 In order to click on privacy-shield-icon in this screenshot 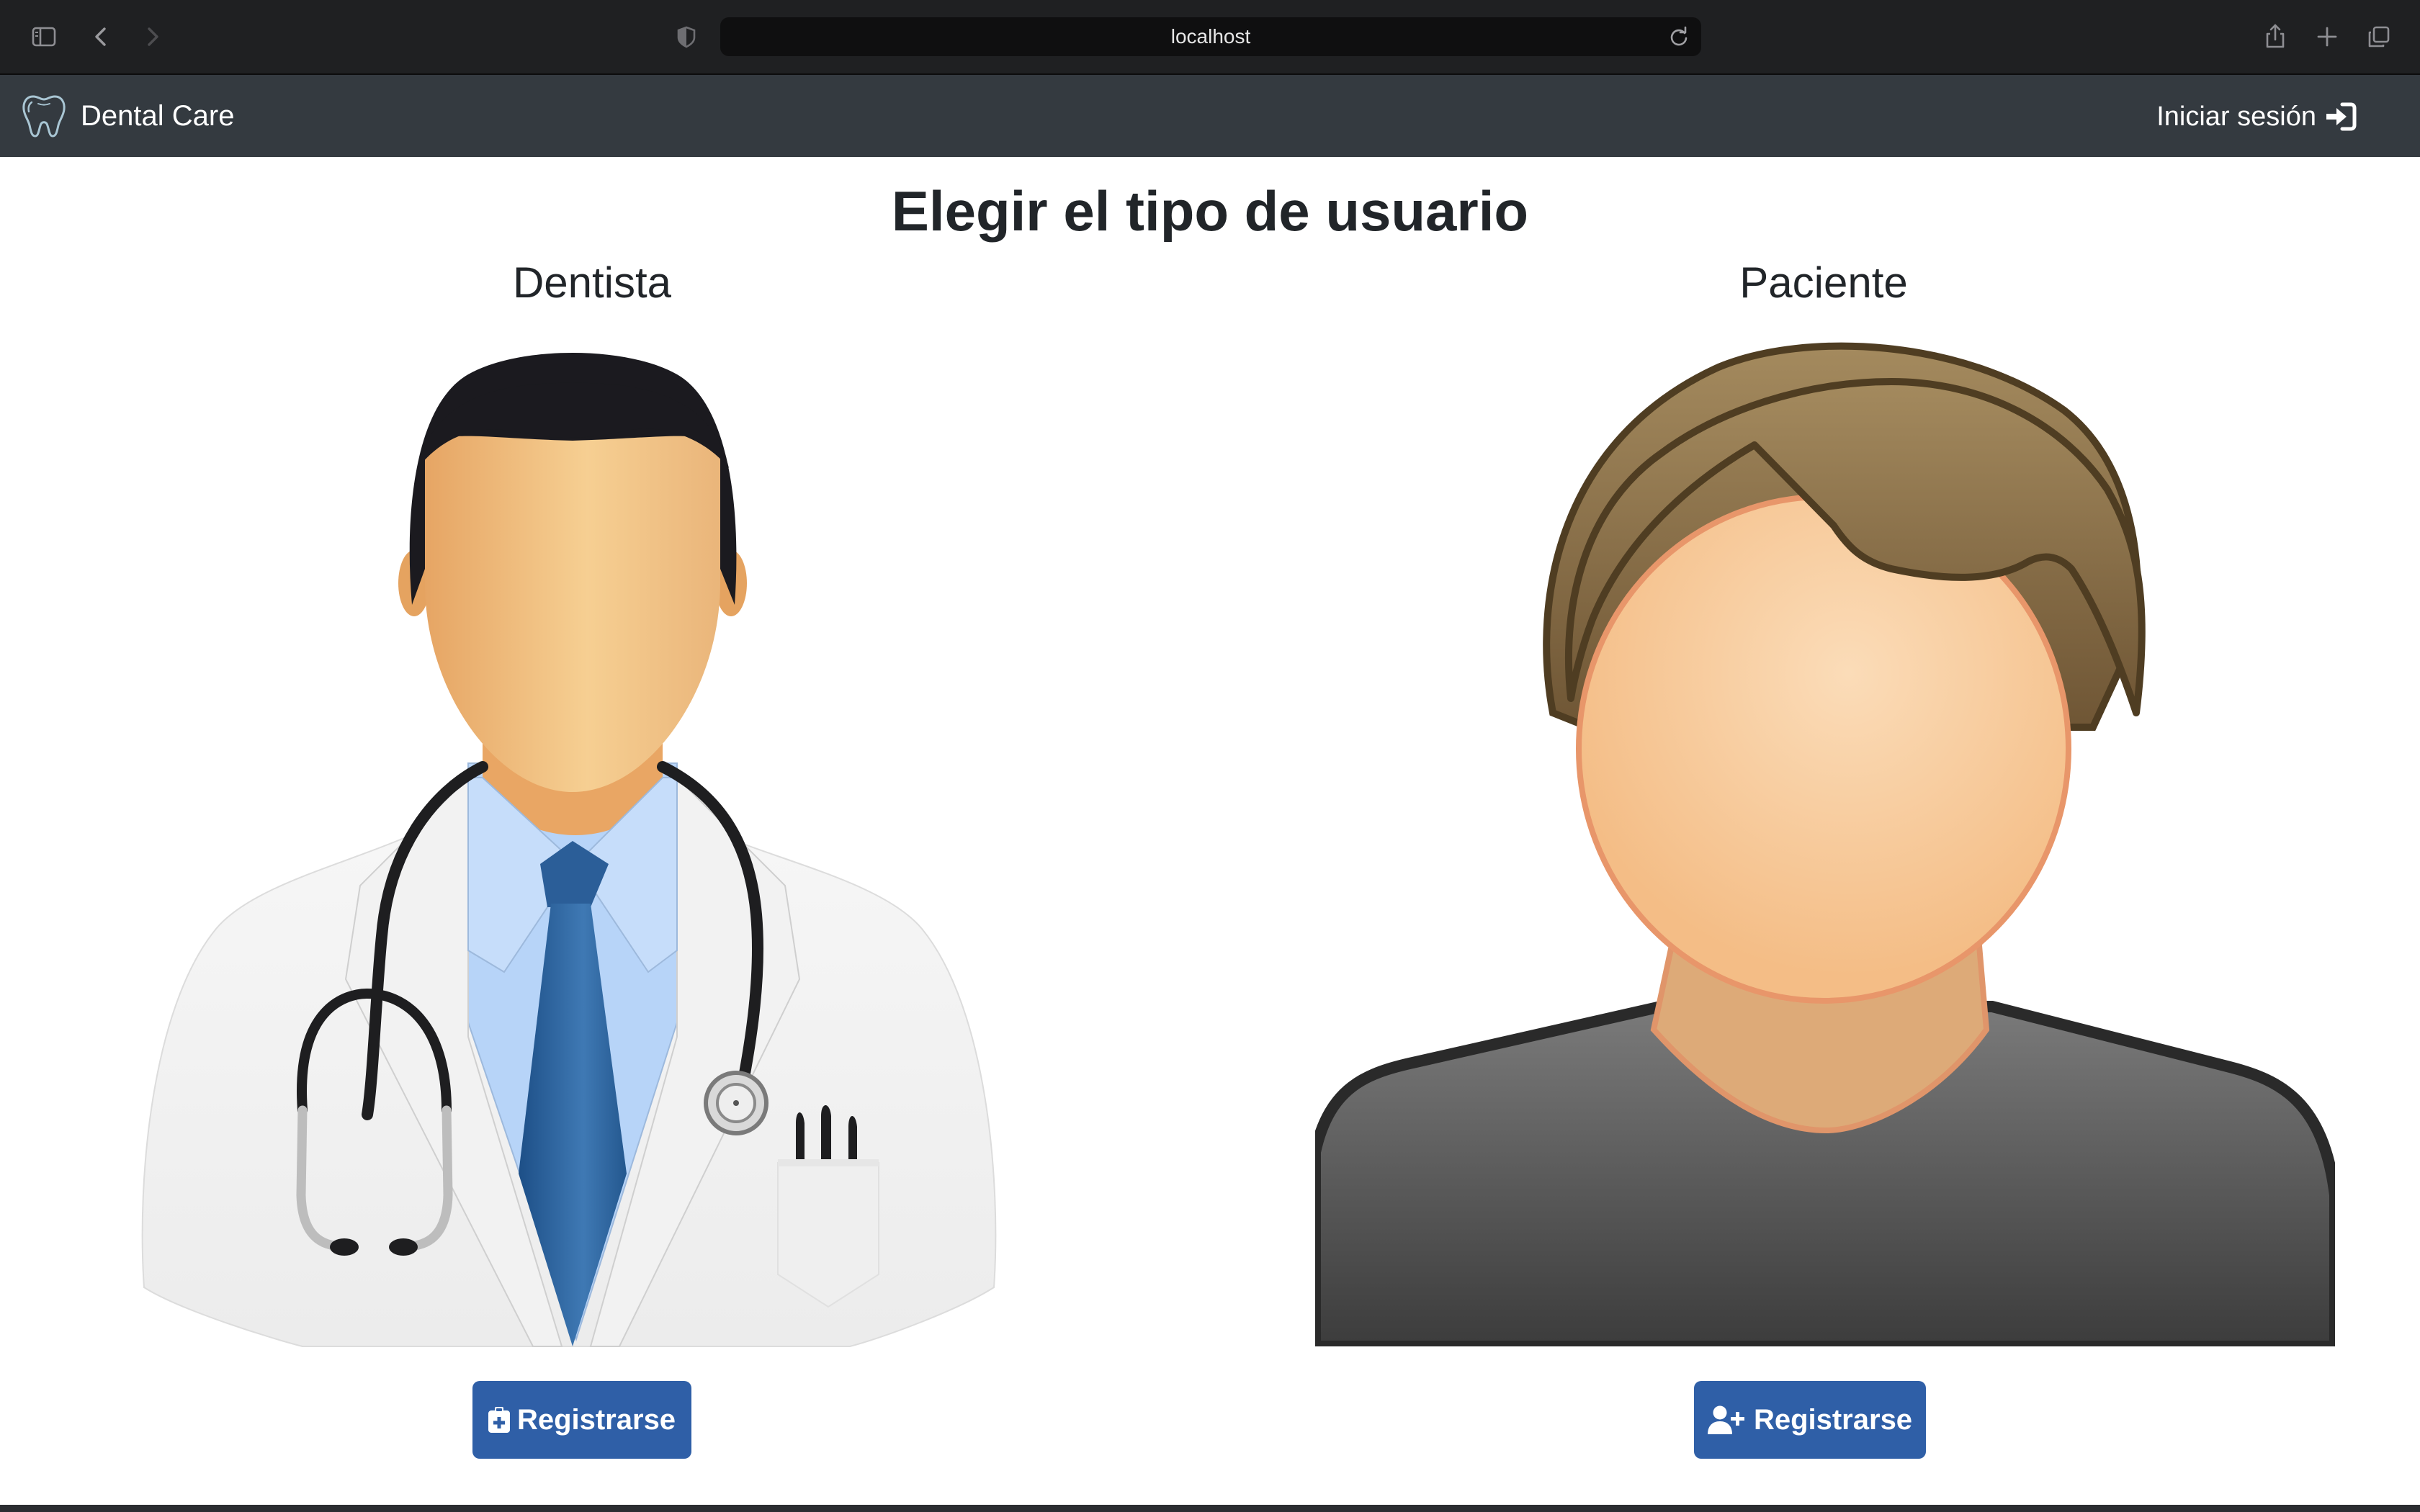, I will do `click(686, 37)`.